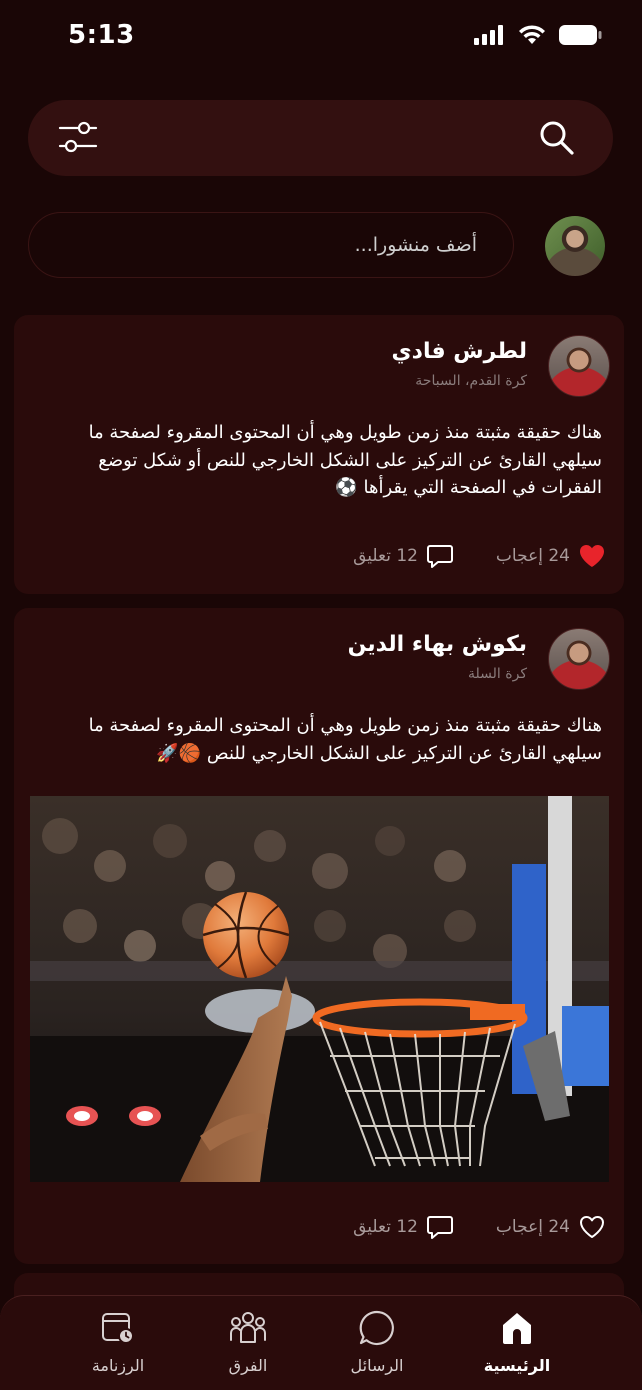 The width and height of the screenshot is (642, 1390). I want to click on nav-teams: الفرق, so click(248, 1341).